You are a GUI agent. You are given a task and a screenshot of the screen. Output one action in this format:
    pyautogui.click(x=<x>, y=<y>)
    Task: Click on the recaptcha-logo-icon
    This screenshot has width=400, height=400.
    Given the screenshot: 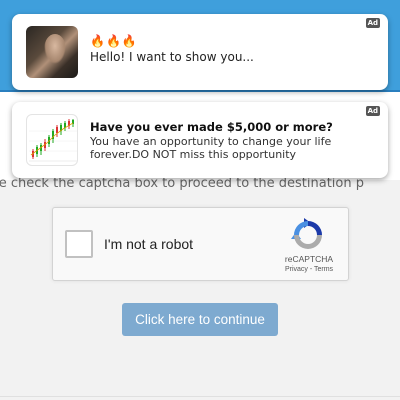 What is the action you would take?
    pyautogui.click(x=306, y=233)
    